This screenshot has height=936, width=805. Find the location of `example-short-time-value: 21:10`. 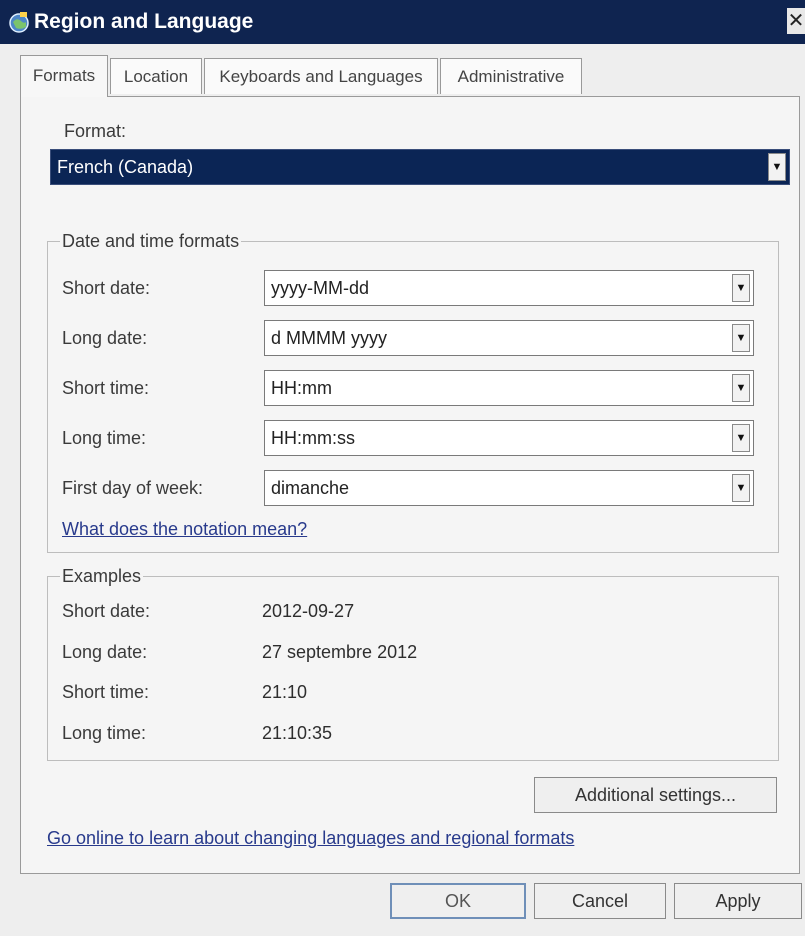

example-short-time-value: 21:10 is located at coordinates (285, 692).